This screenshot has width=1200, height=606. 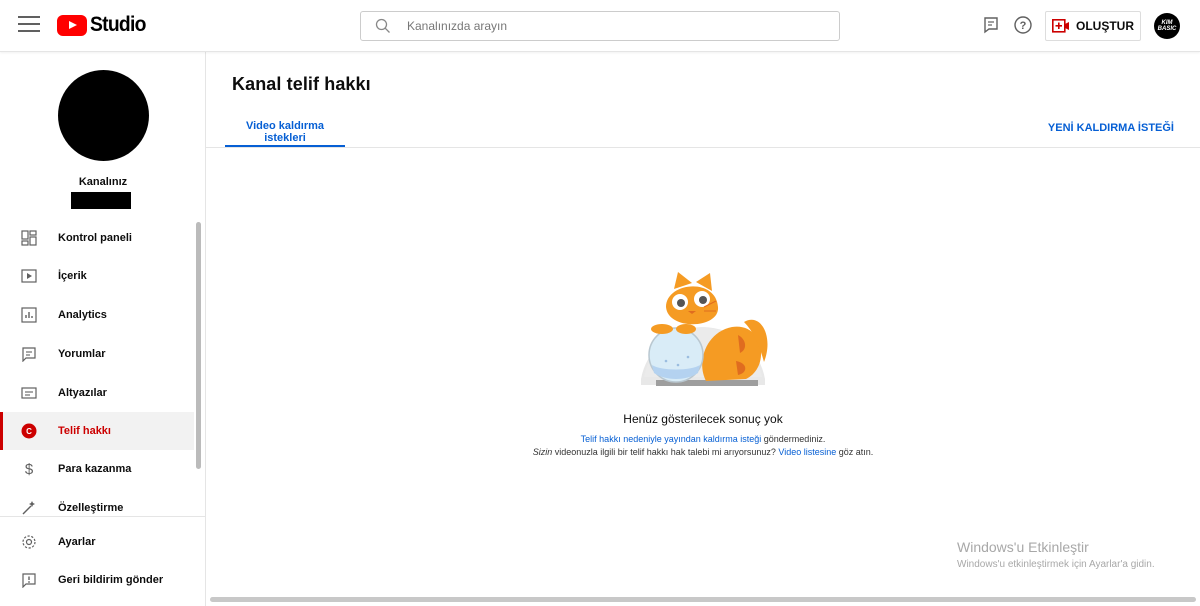 What do you see at coordinates (29, 354) in the screenshot?
I see `comments-icon` at bounding box center [29, 354].